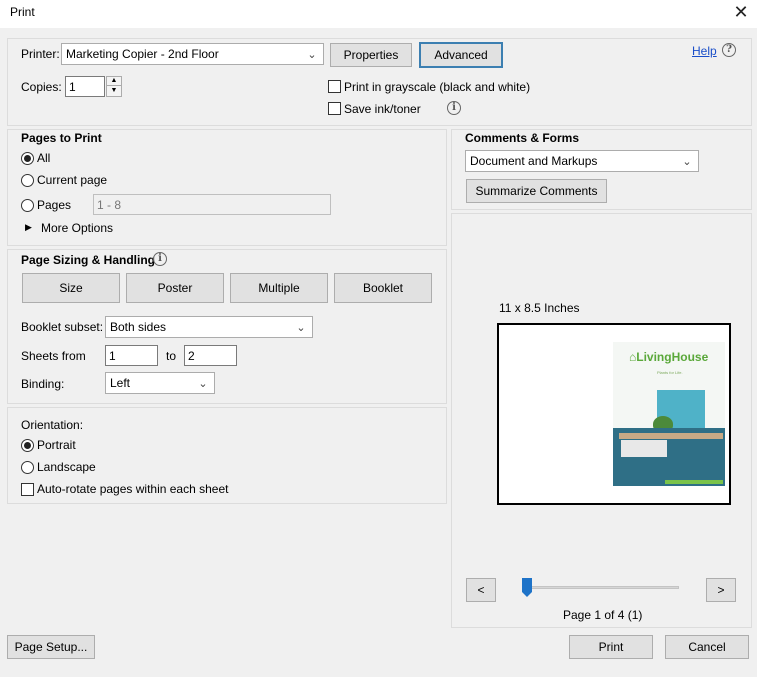 This screenshot has height=677, width=757. What do you see at coordinates (729, 50) in the screenshot?
I see `help-icon: ?` at bounding box center [729, 50].